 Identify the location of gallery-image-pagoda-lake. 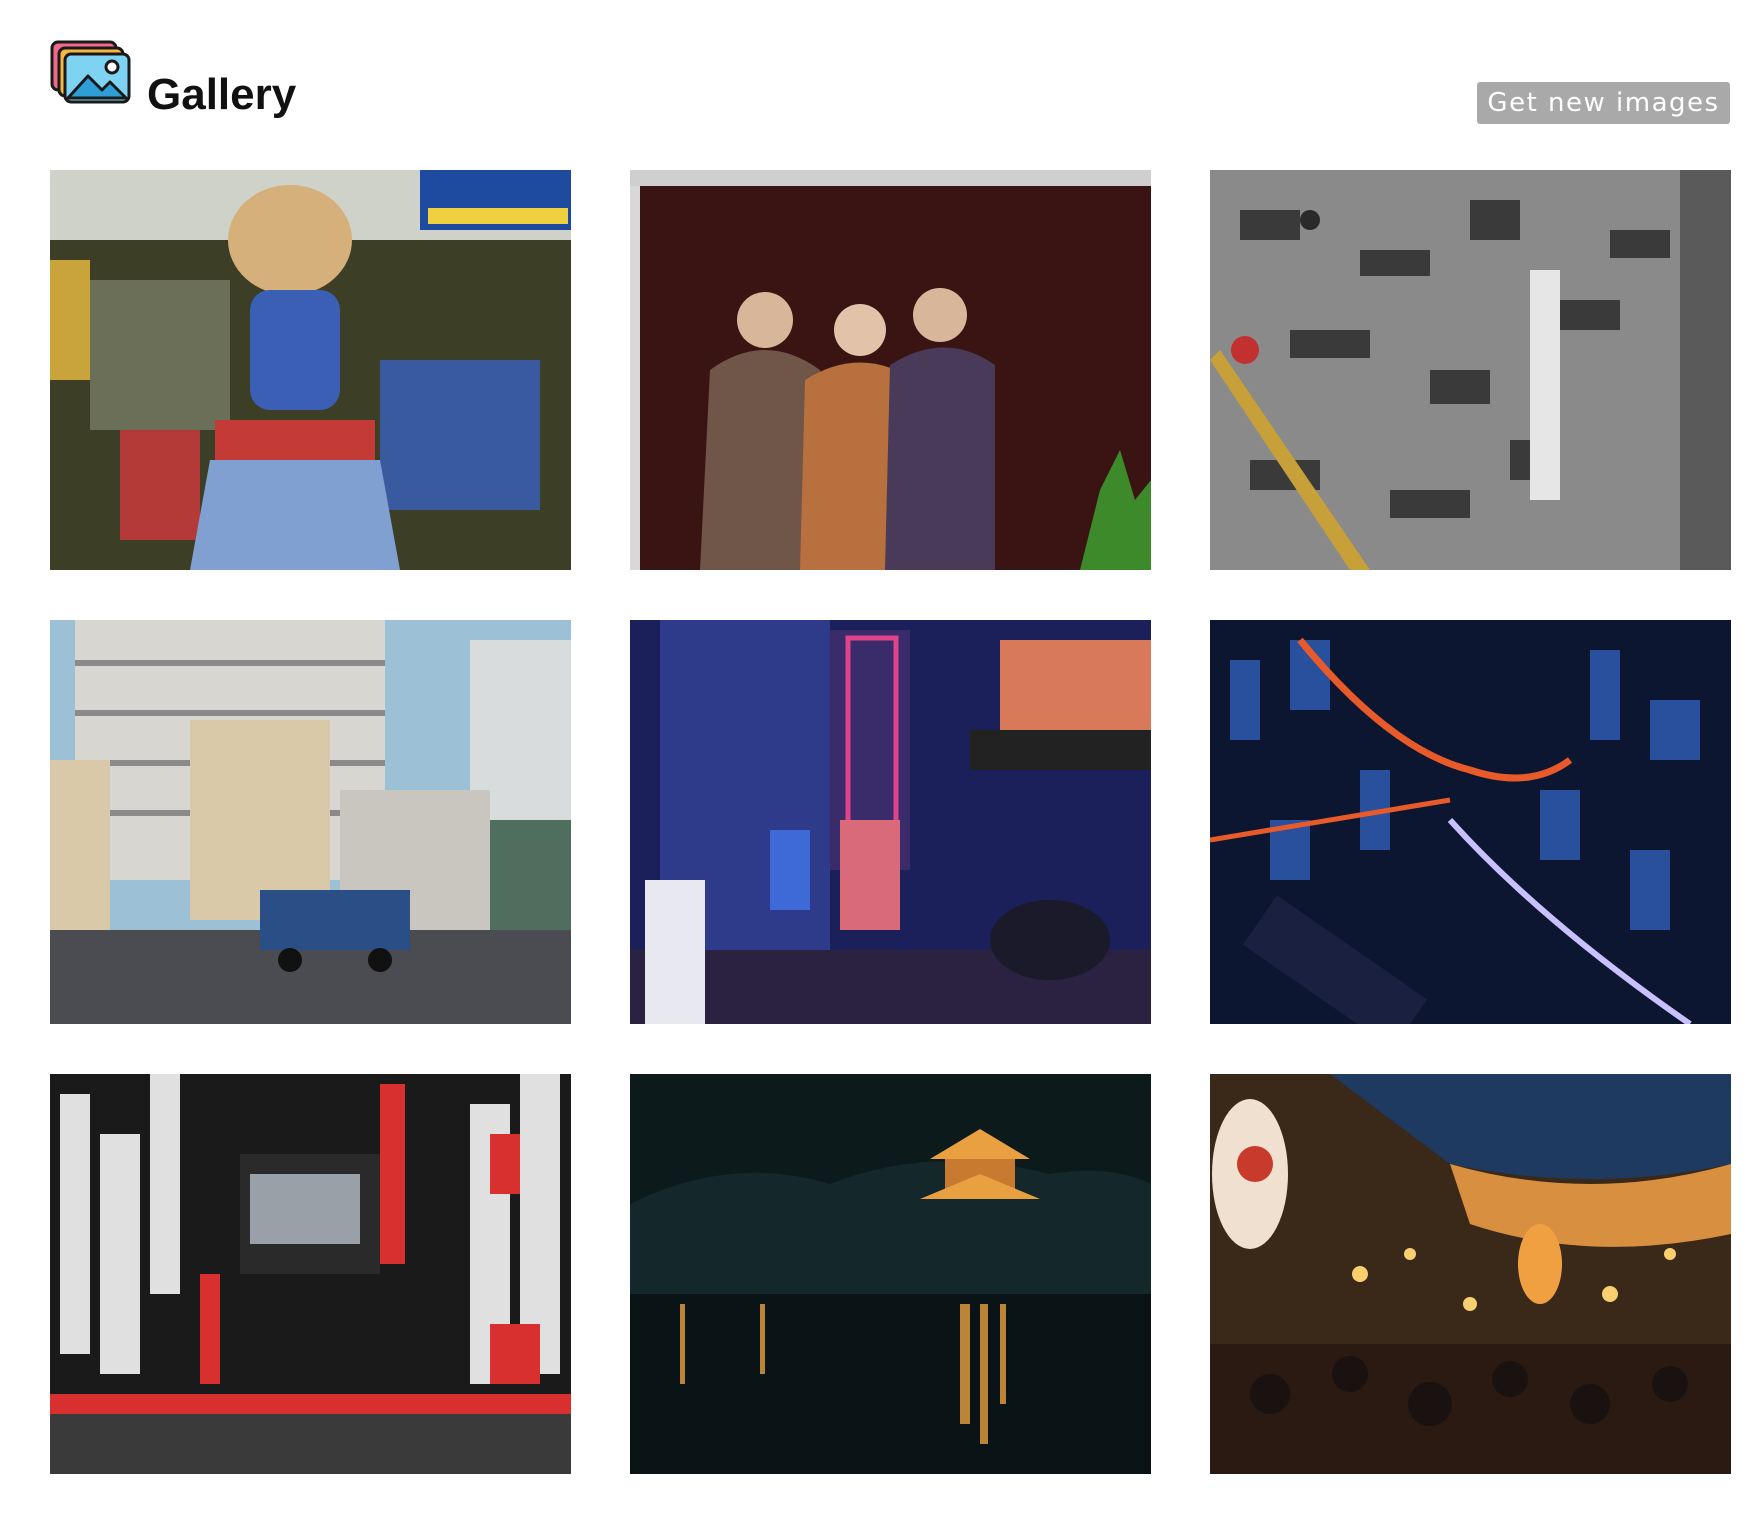
(890, 1274).